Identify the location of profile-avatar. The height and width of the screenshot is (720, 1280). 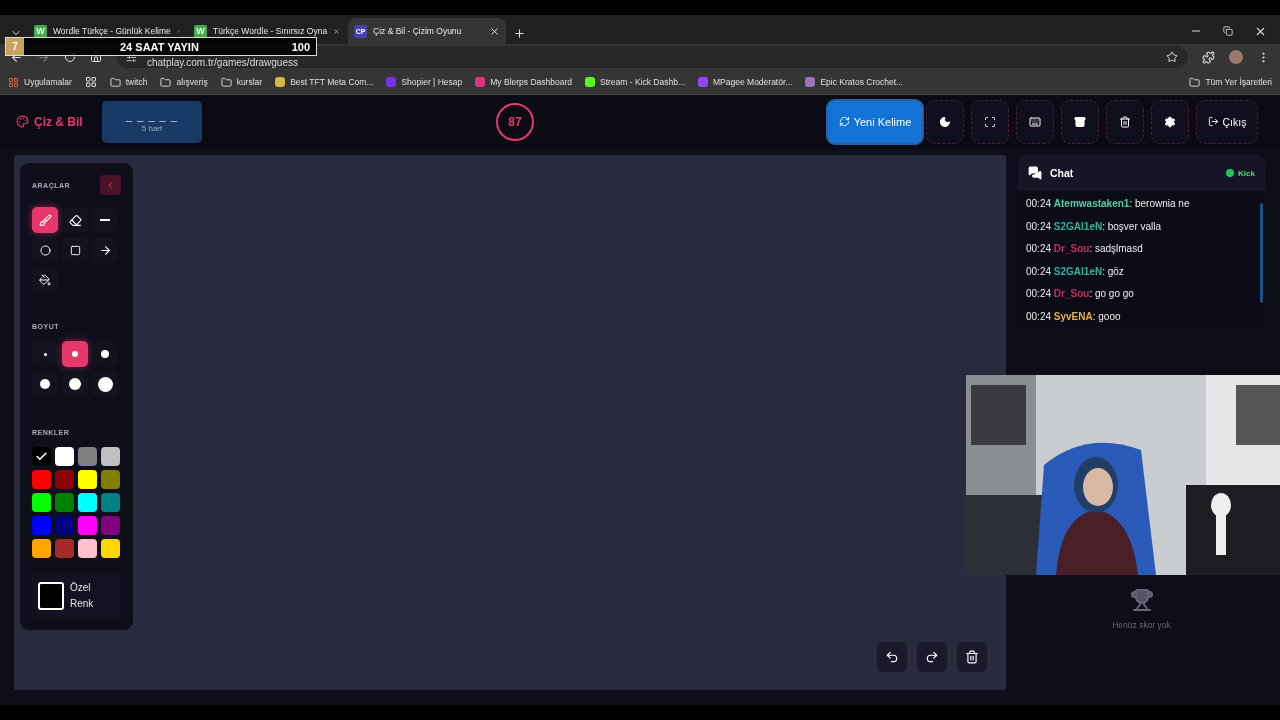
(1236, 57).